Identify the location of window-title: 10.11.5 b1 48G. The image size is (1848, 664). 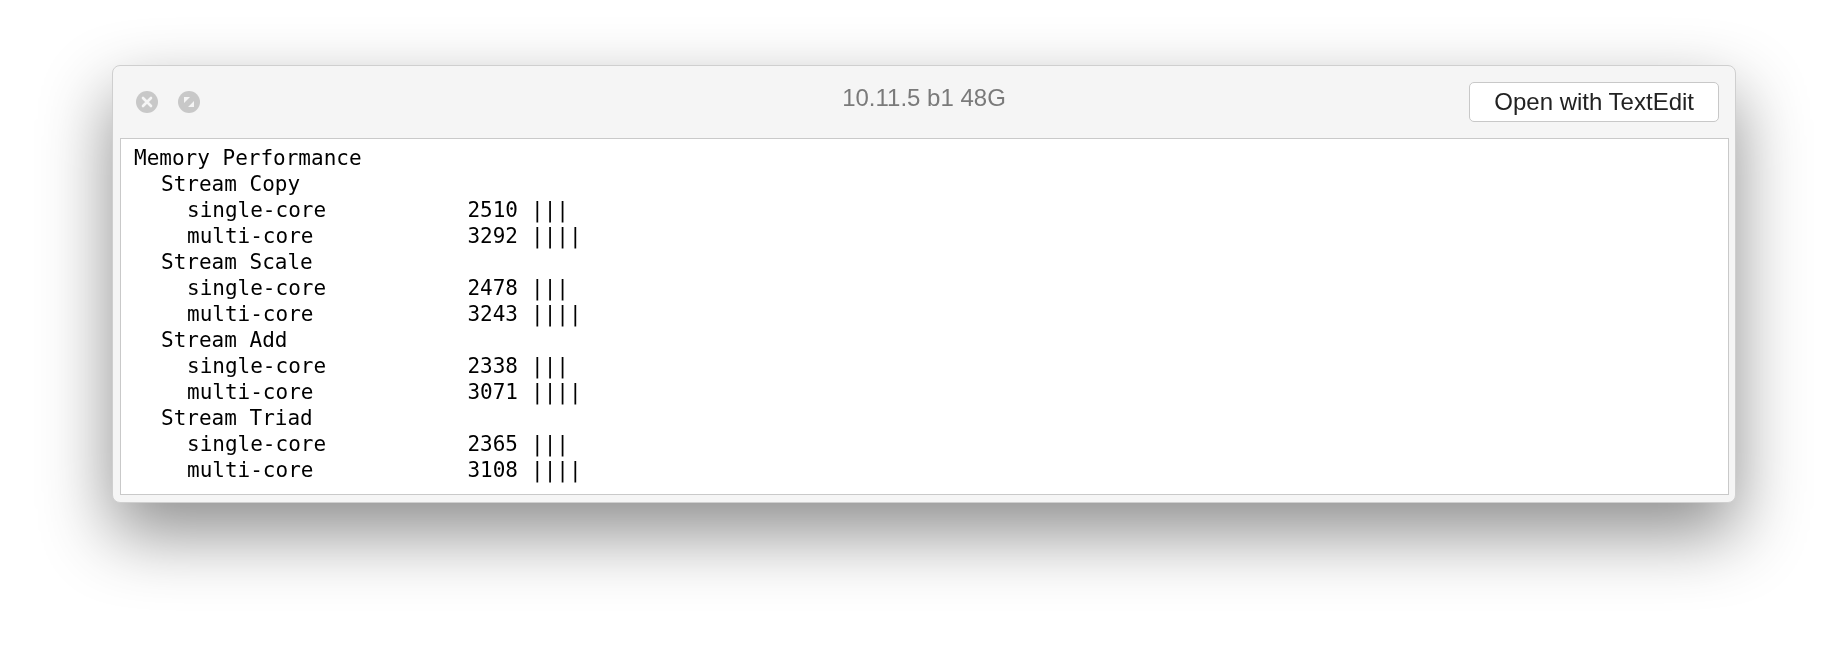
(924, 98).